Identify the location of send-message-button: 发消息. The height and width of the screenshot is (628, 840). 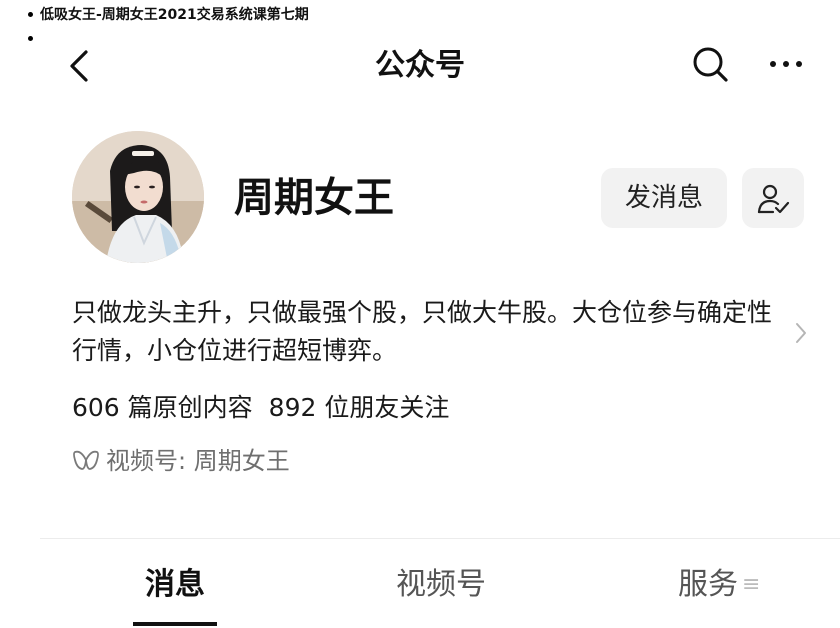
(664, 198).